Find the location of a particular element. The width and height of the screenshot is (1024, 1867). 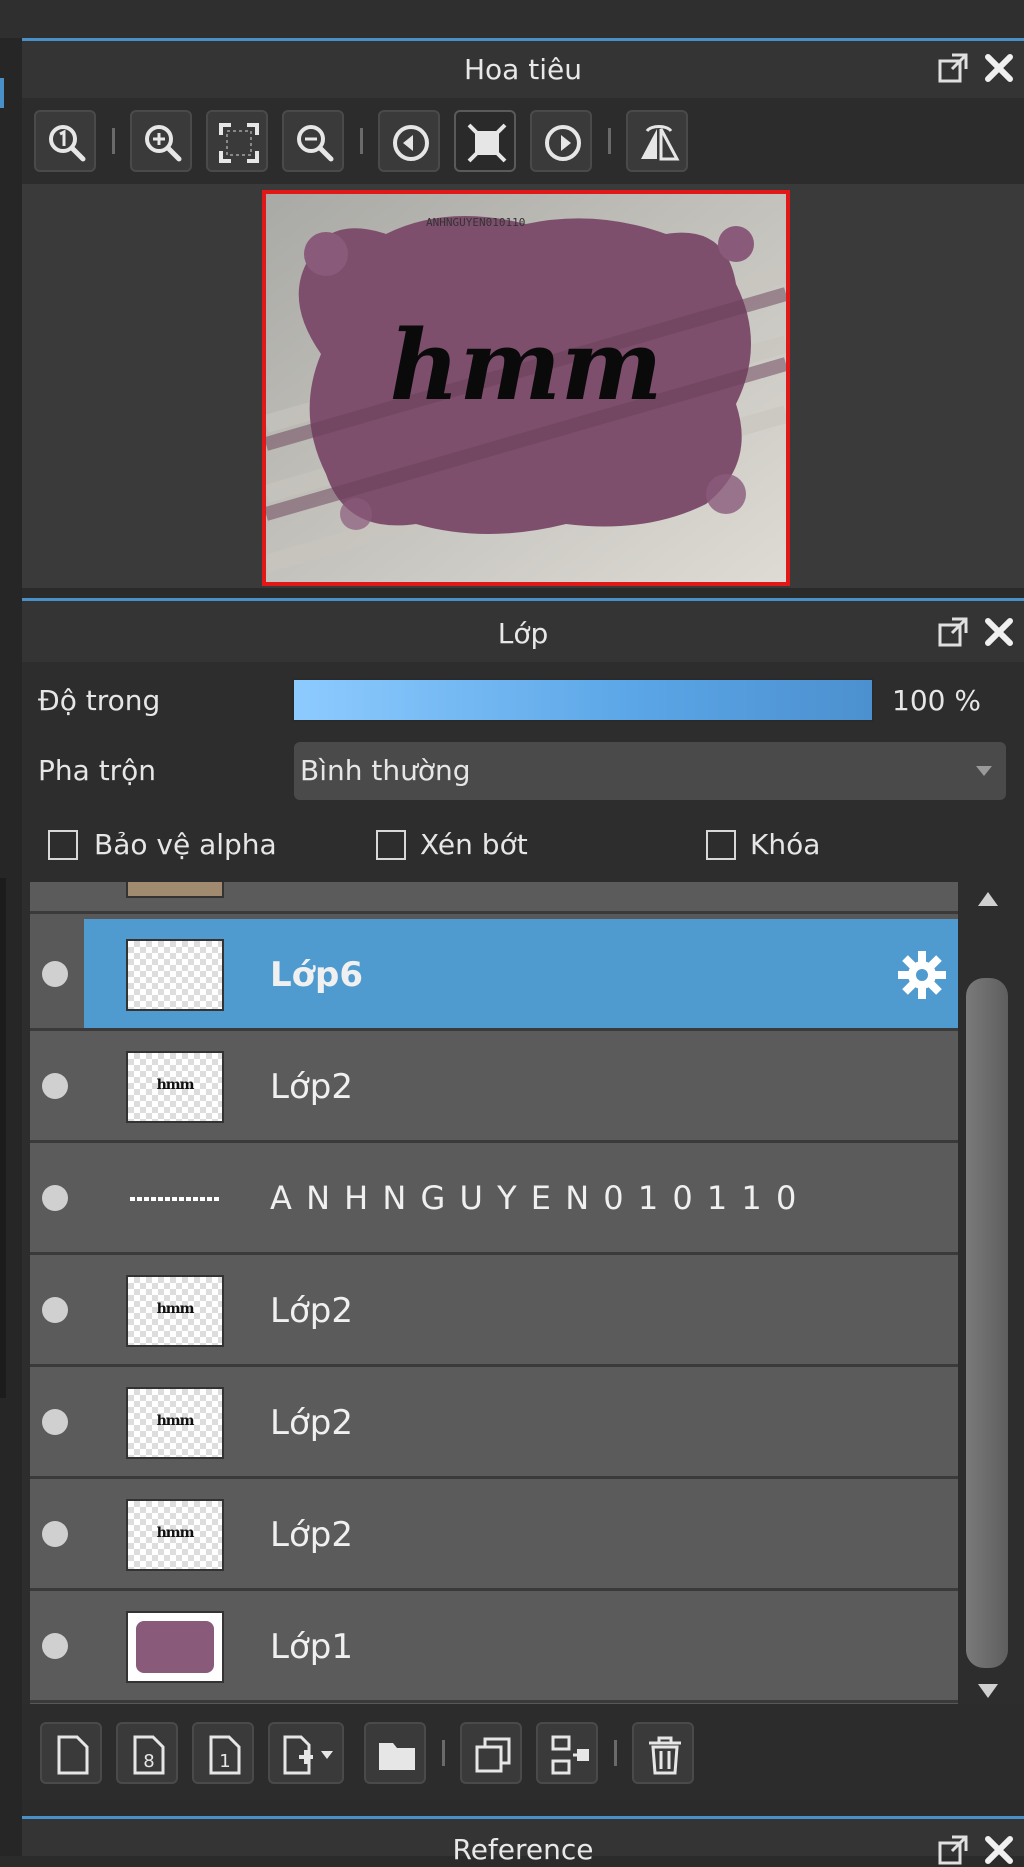

opacity-label: Độ trong is located at coordinates (99, 700).